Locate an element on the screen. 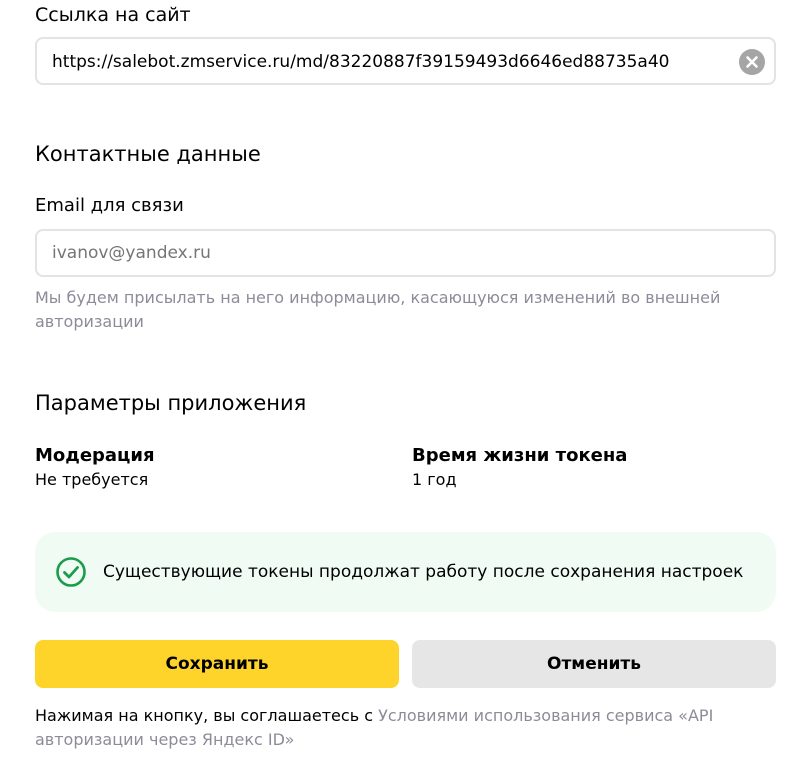 This screenshot has height=772, width=791. contacts-section-title: Контактные данные is located at coordinates (148, 154).